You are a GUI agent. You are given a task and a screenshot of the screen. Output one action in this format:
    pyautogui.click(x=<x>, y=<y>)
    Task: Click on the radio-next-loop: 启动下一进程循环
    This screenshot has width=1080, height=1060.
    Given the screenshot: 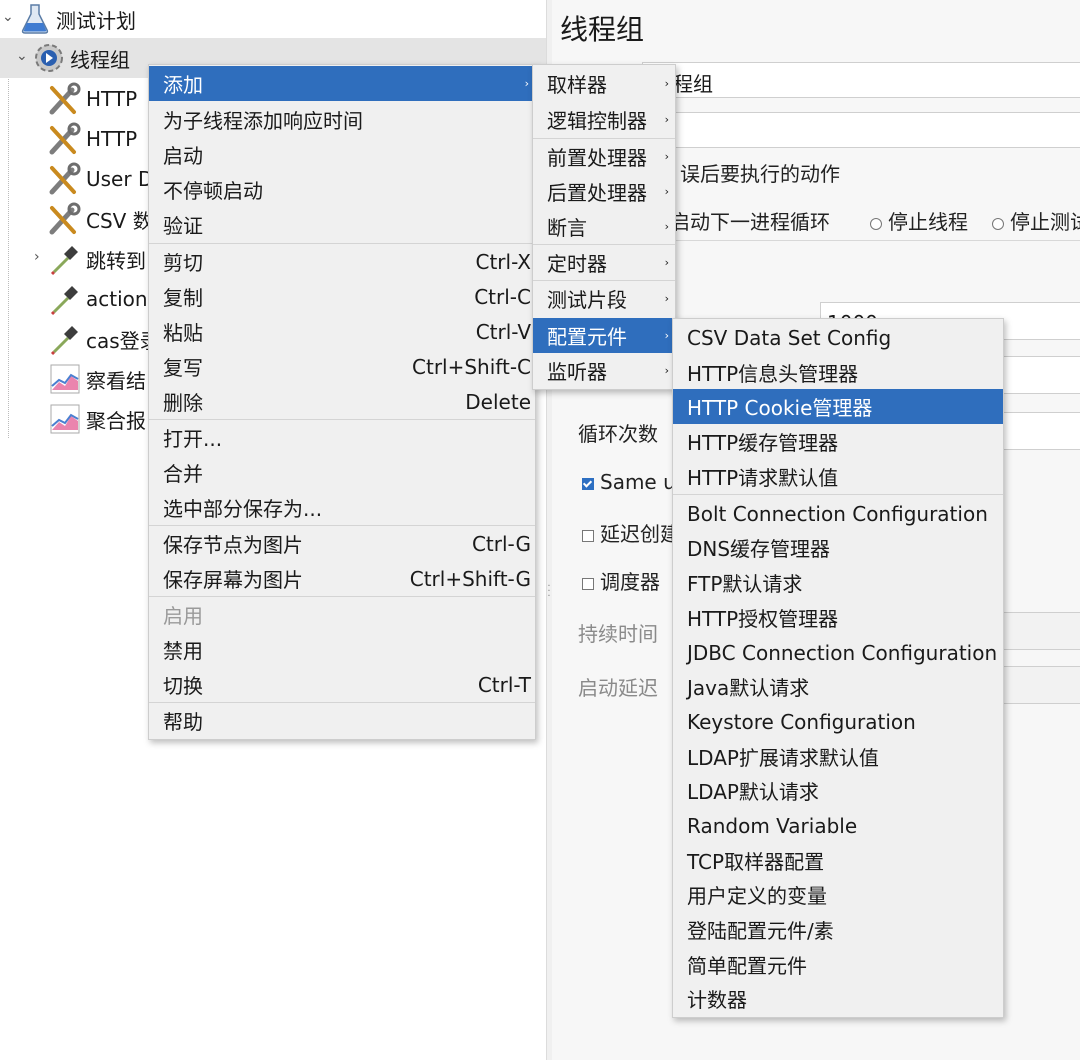 What is the action you would take?
    pyautogui.click(x=750, y=220)
    